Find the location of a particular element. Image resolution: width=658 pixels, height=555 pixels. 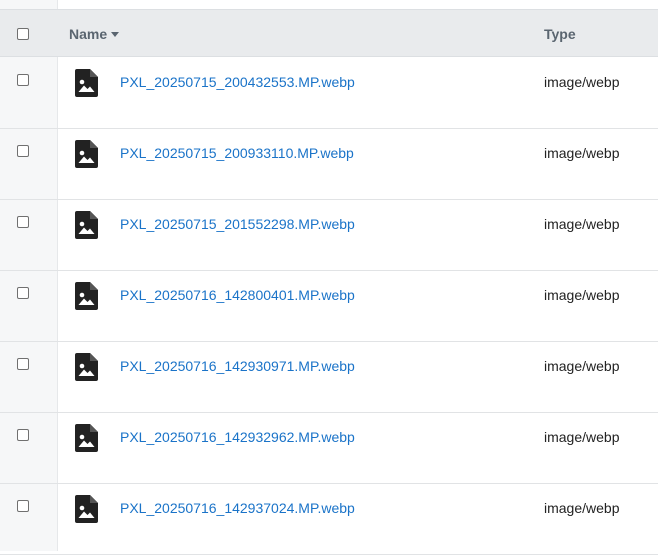

table-row: PXL_20250715_201552298.MP.webp image/webp is located at coordinates (329, 235).